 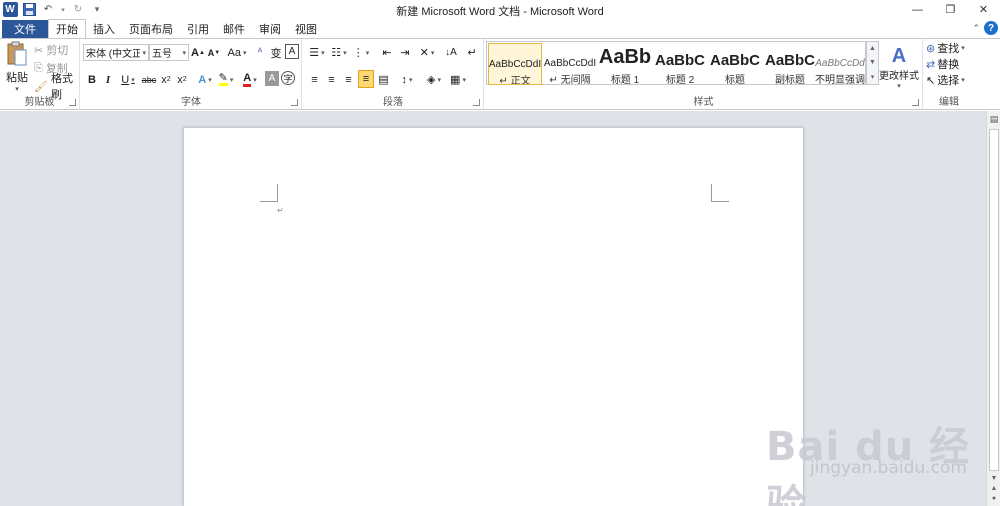 What do you see at coordinates (97, 10) in the screenshot?
I see `customize-qat-icon: ▾` at bounding box center [97, 10].